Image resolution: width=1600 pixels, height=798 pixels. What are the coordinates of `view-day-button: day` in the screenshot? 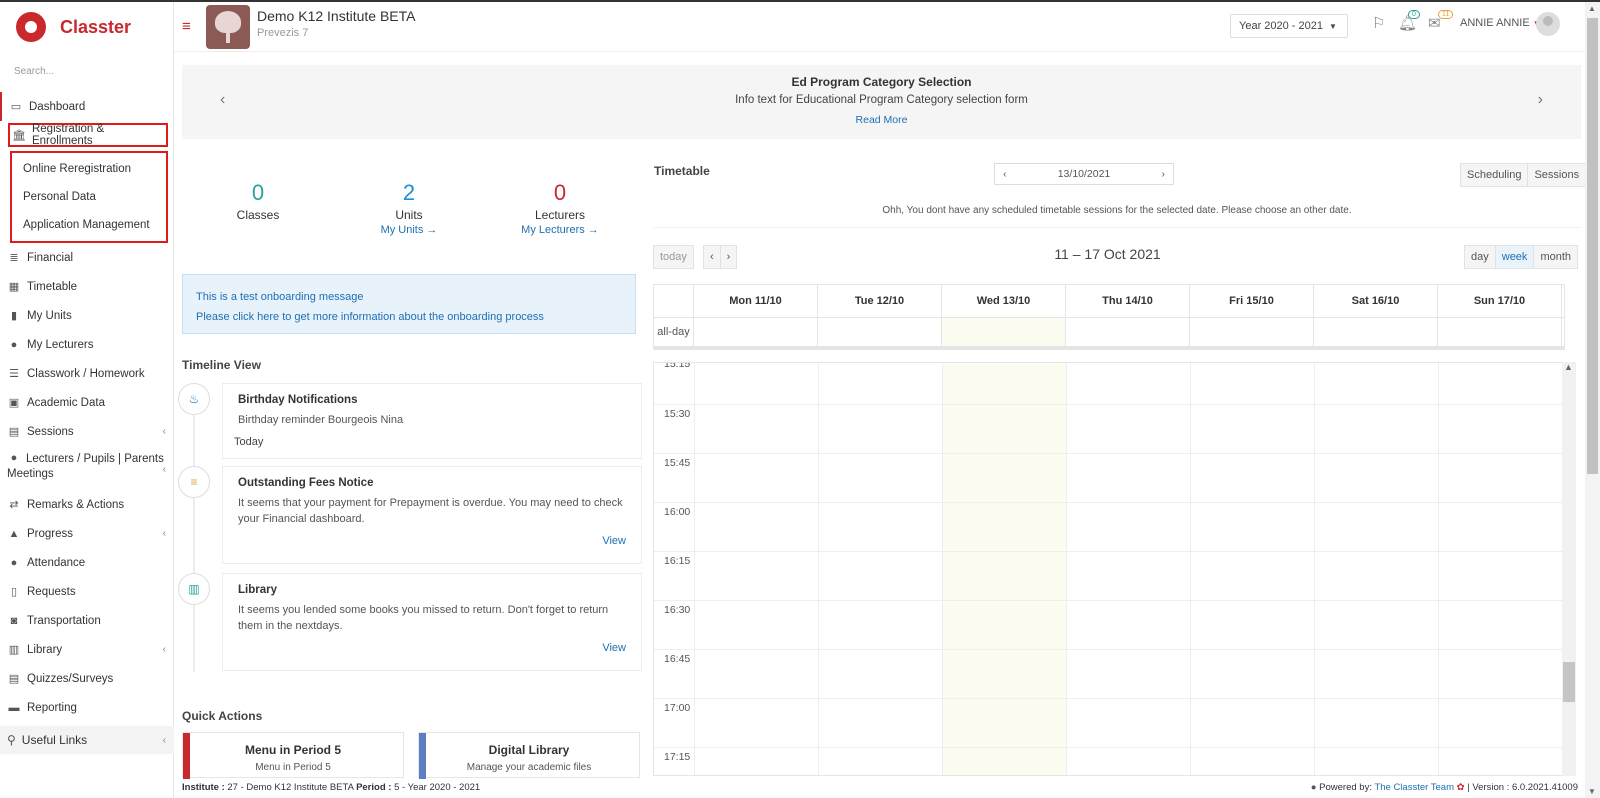 It's located at (1480, 257).